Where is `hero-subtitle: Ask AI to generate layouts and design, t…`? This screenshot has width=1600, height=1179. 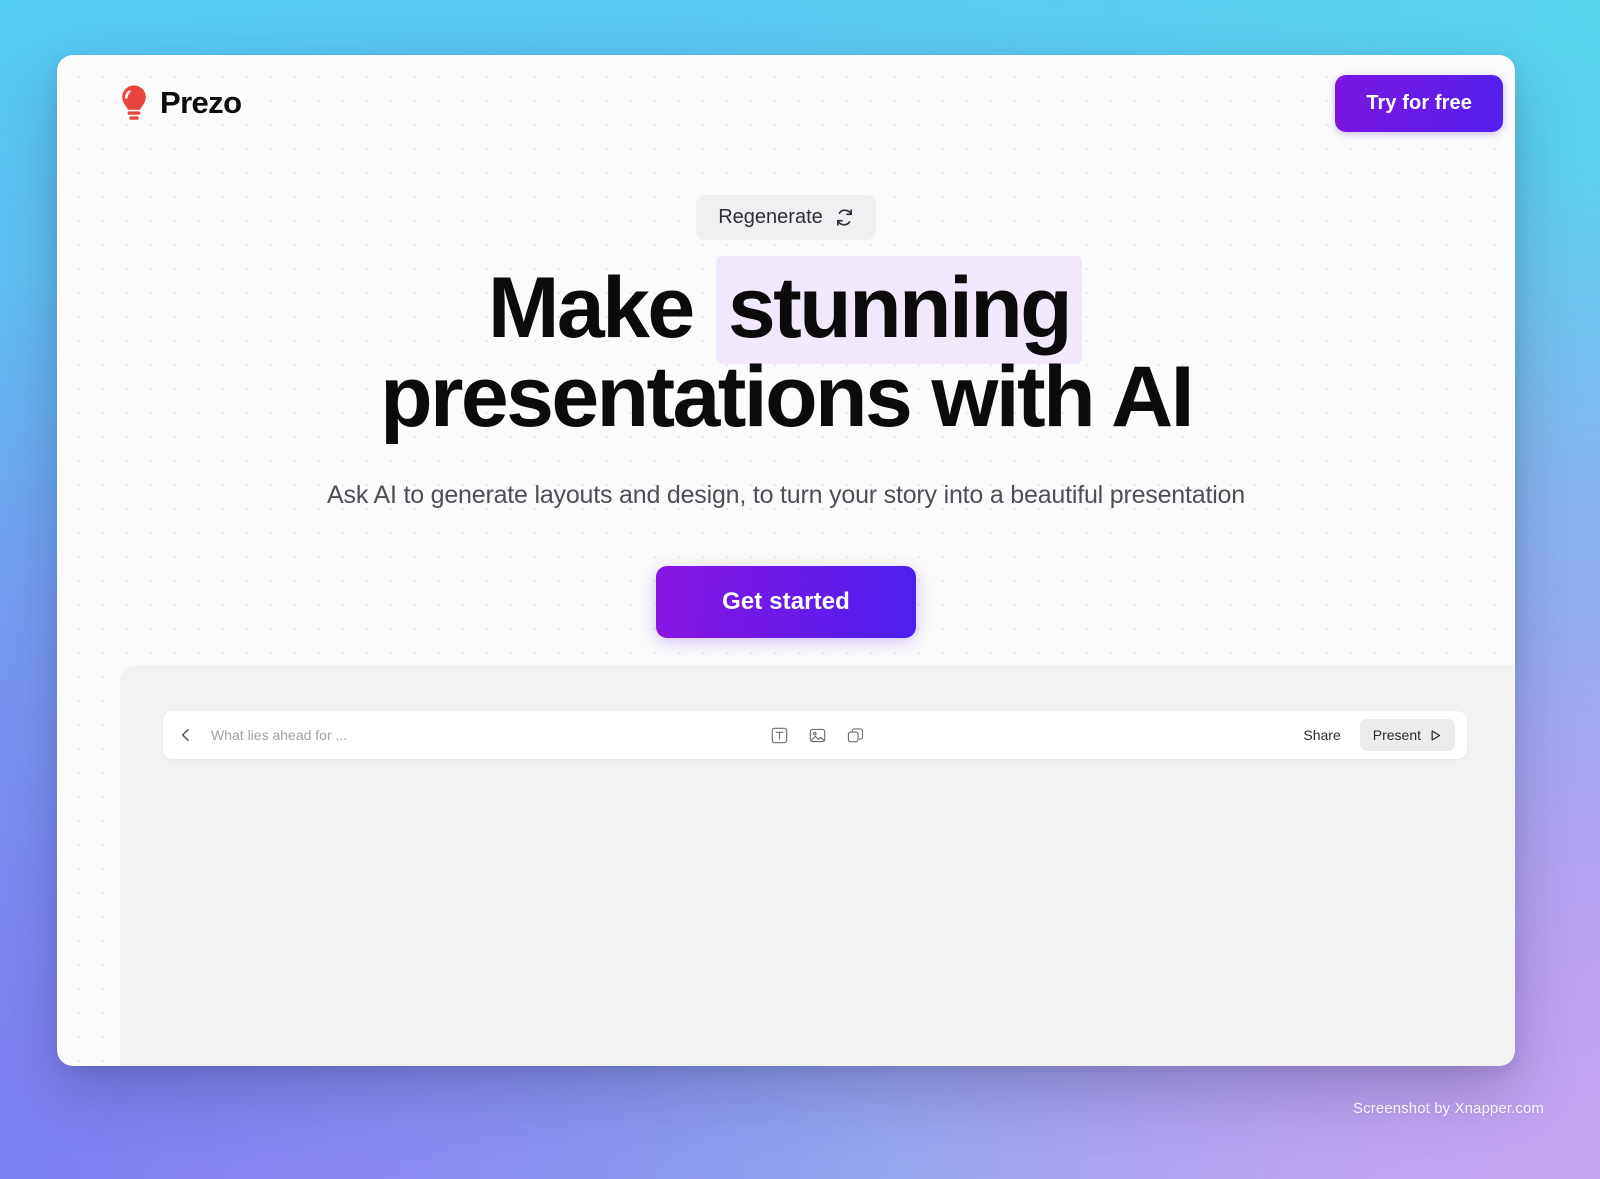
hero-subtitle: Ask AI to generate layouts and design, t… is located at coordinates (786, 495).